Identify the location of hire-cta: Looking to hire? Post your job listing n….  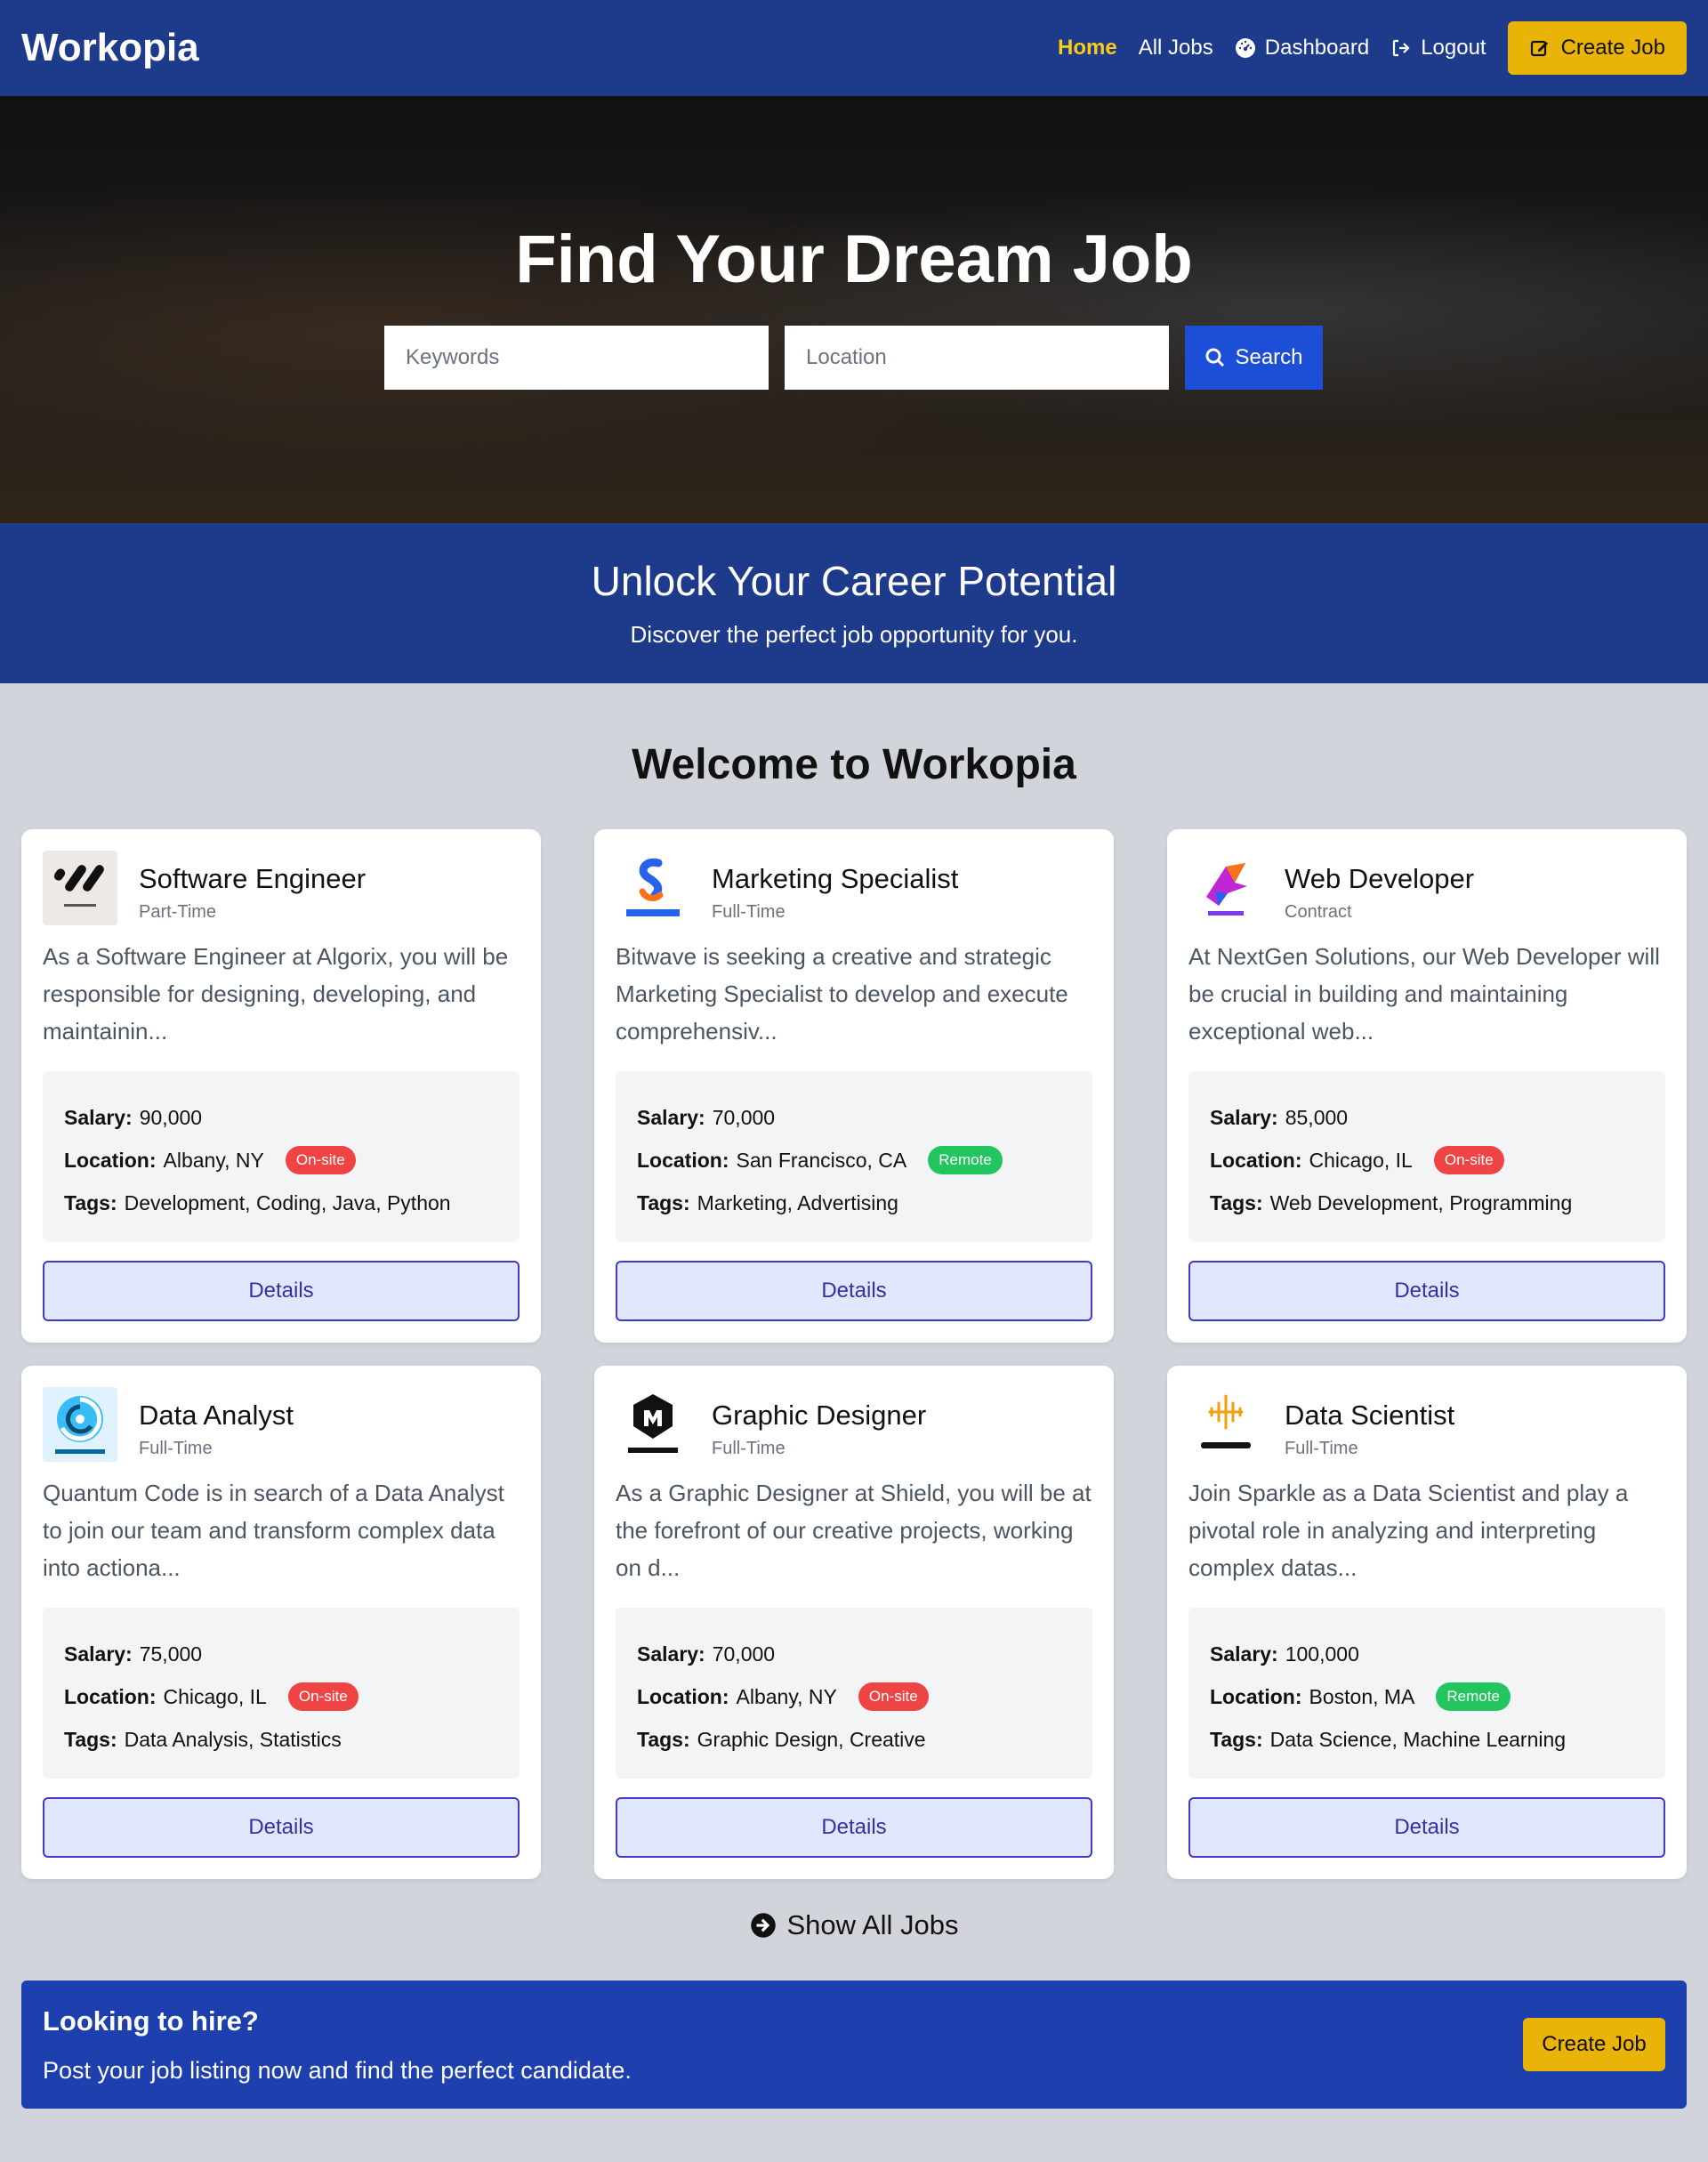
(854, 2045).